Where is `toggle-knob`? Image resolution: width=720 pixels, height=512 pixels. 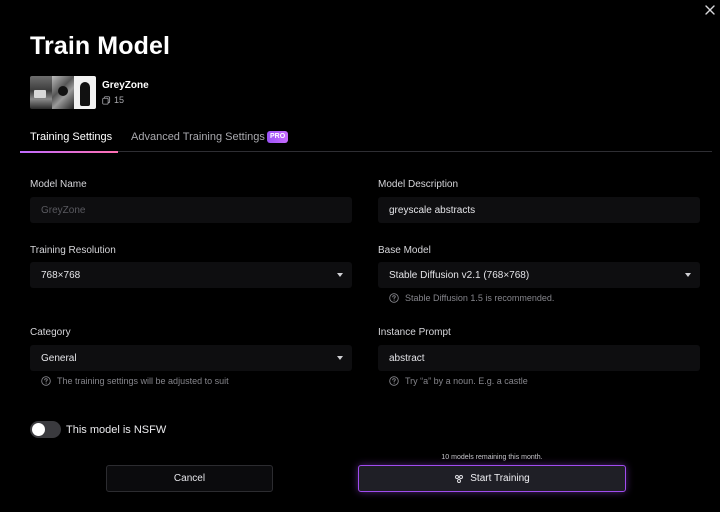
toggle-knob is located at coordinates (38, 429).